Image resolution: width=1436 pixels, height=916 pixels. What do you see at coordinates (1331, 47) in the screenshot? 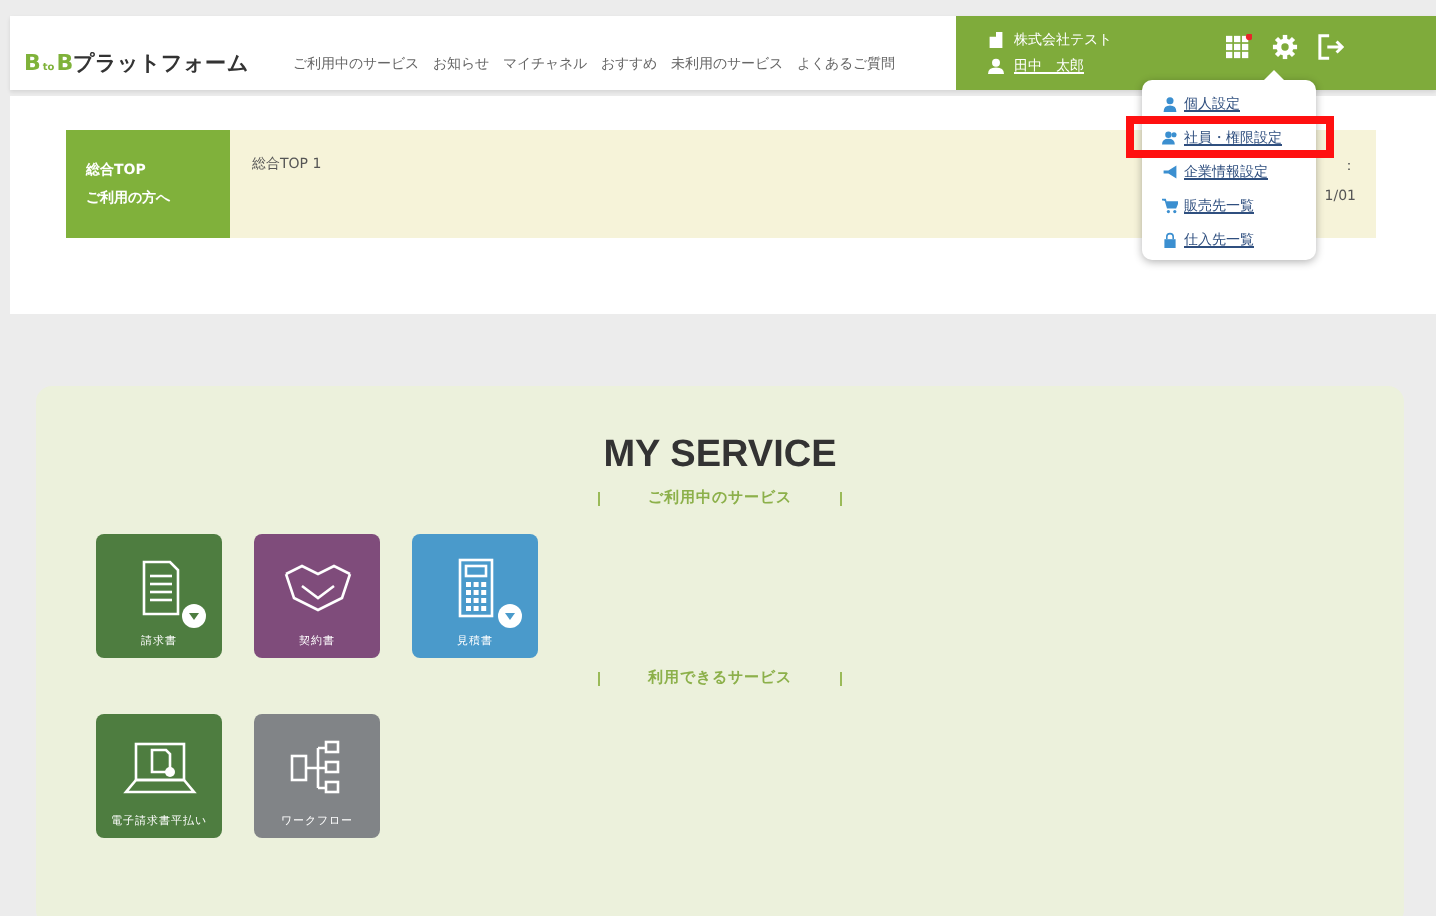
I see `logout-icon` at bounding box center [1331, 47].